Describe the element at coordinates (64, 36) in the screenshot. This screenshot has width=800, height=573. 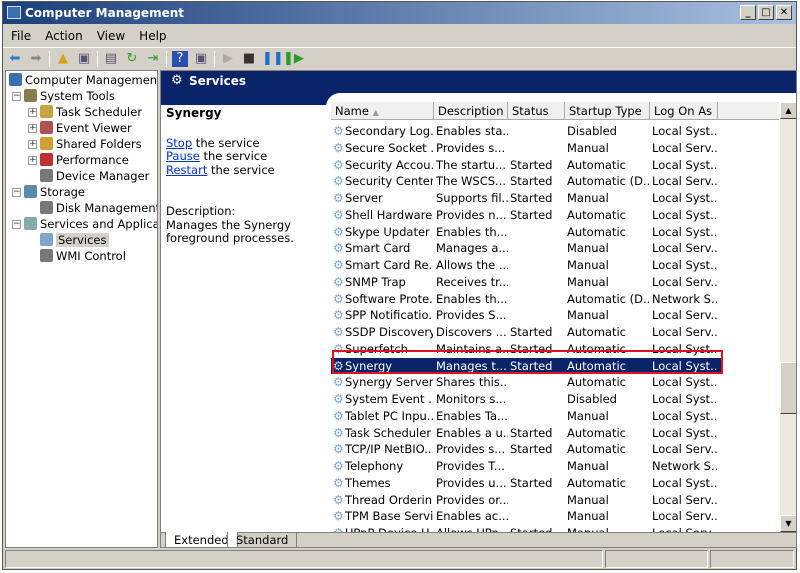
I see `menu-action: Action` at that location.